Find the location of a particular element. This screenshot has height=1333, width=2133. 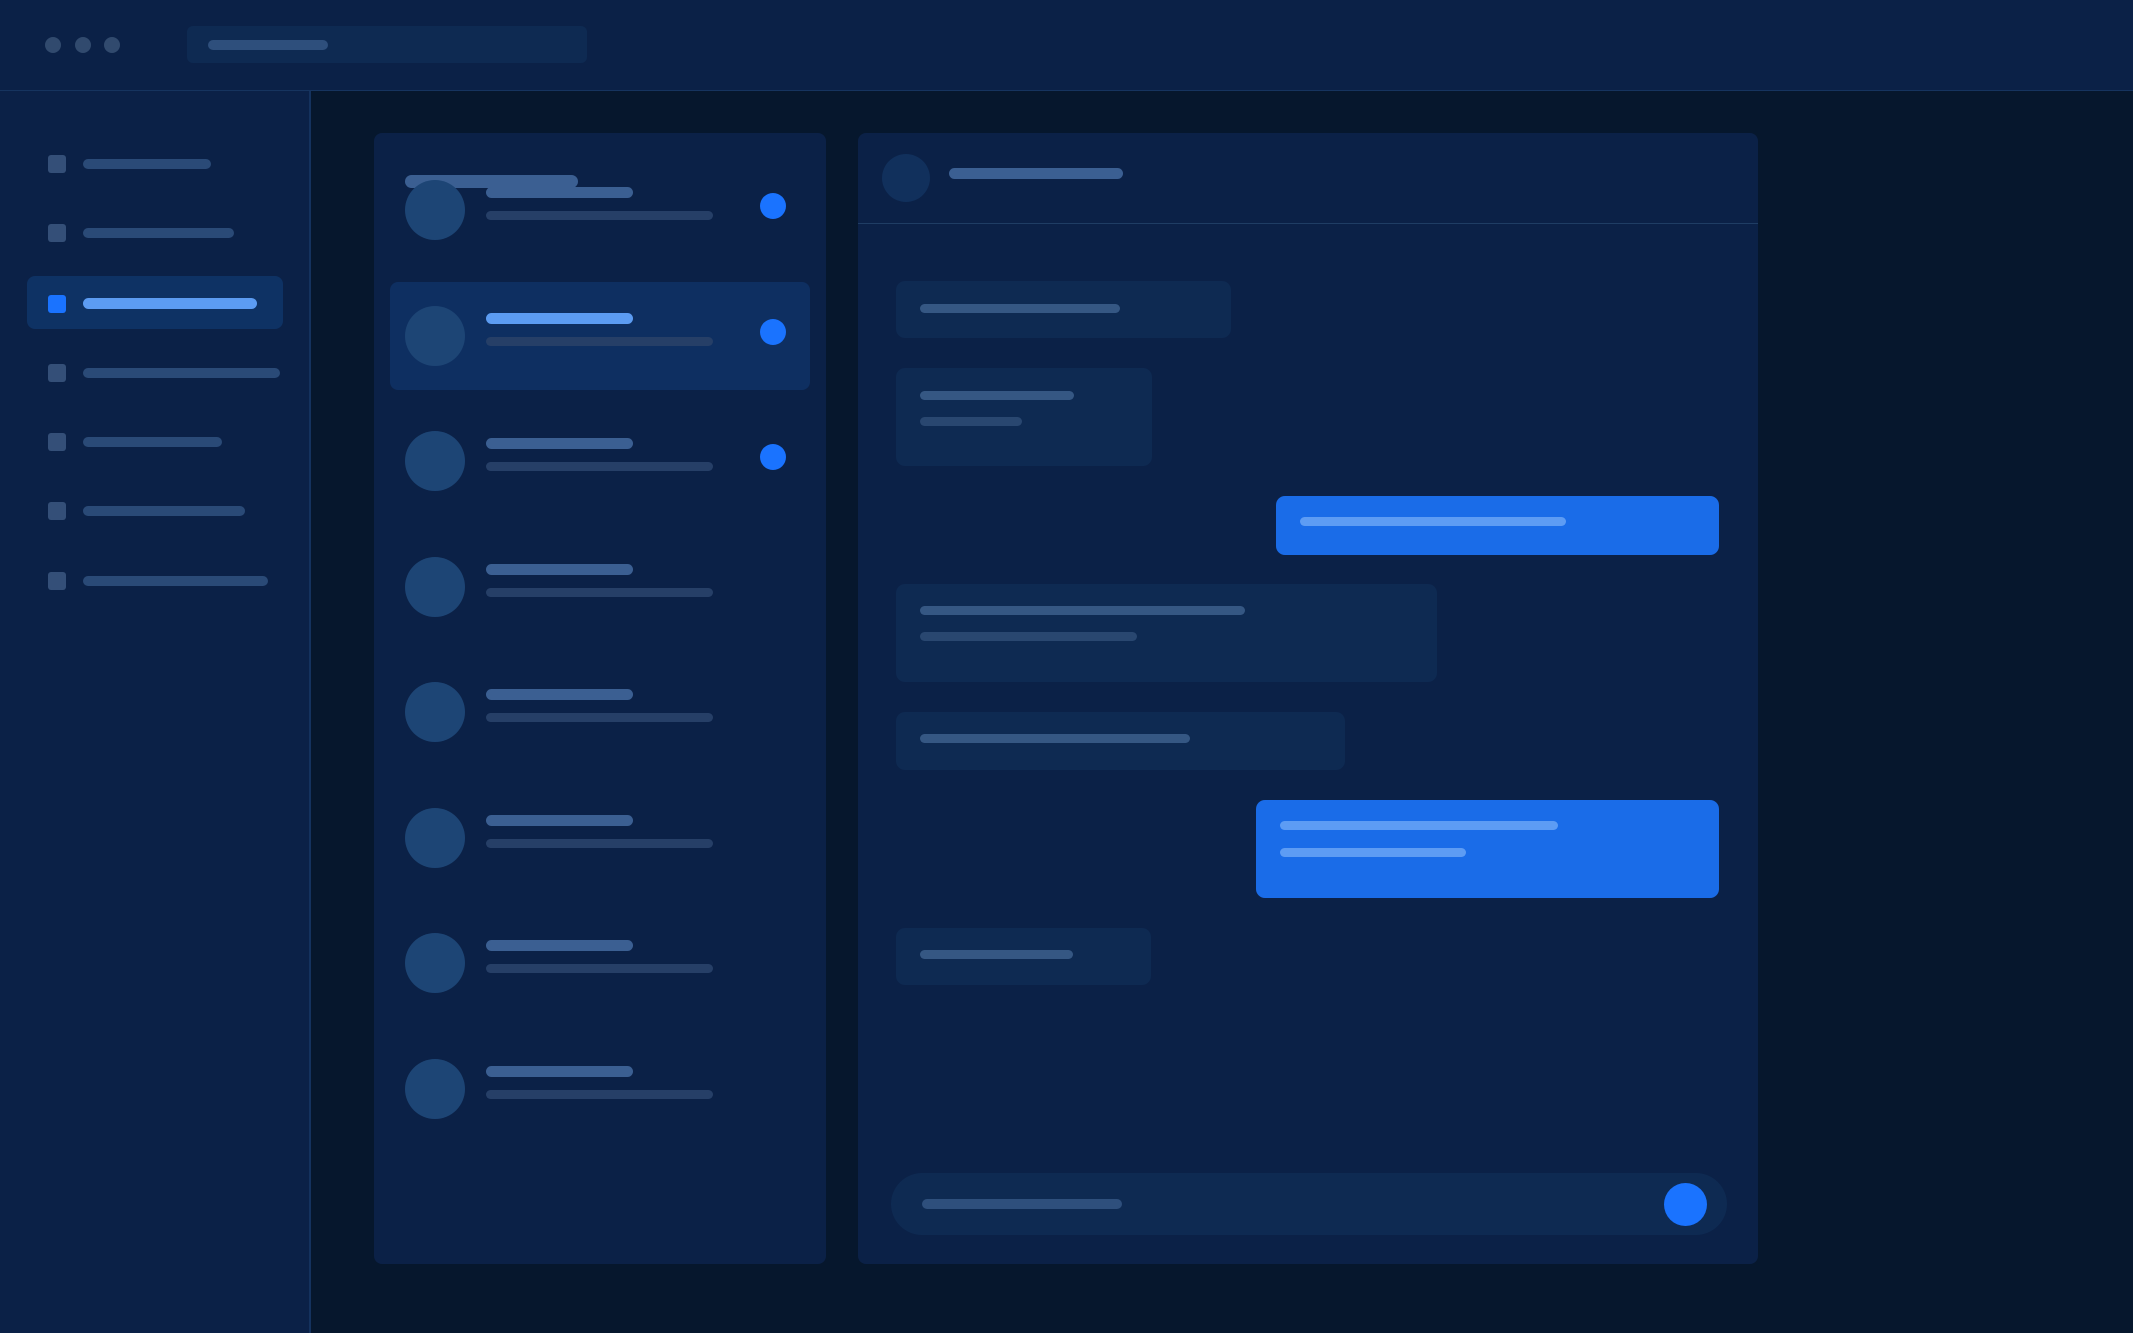

window-maximize-icon is located at coordinates (112, 45).